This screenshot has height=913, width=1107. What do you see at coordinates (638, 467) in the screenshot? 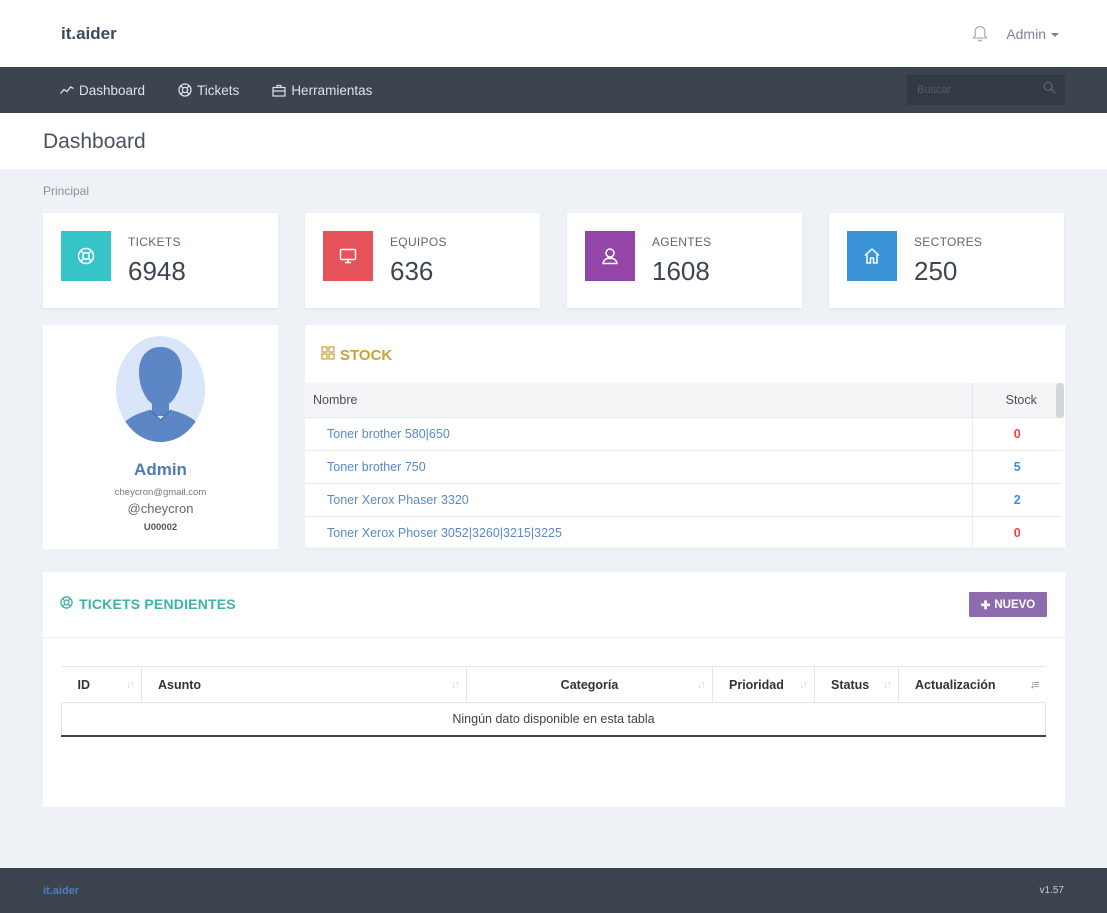
I see `stock-item-name: Toner brother 750` at bounding box center [638, 467].